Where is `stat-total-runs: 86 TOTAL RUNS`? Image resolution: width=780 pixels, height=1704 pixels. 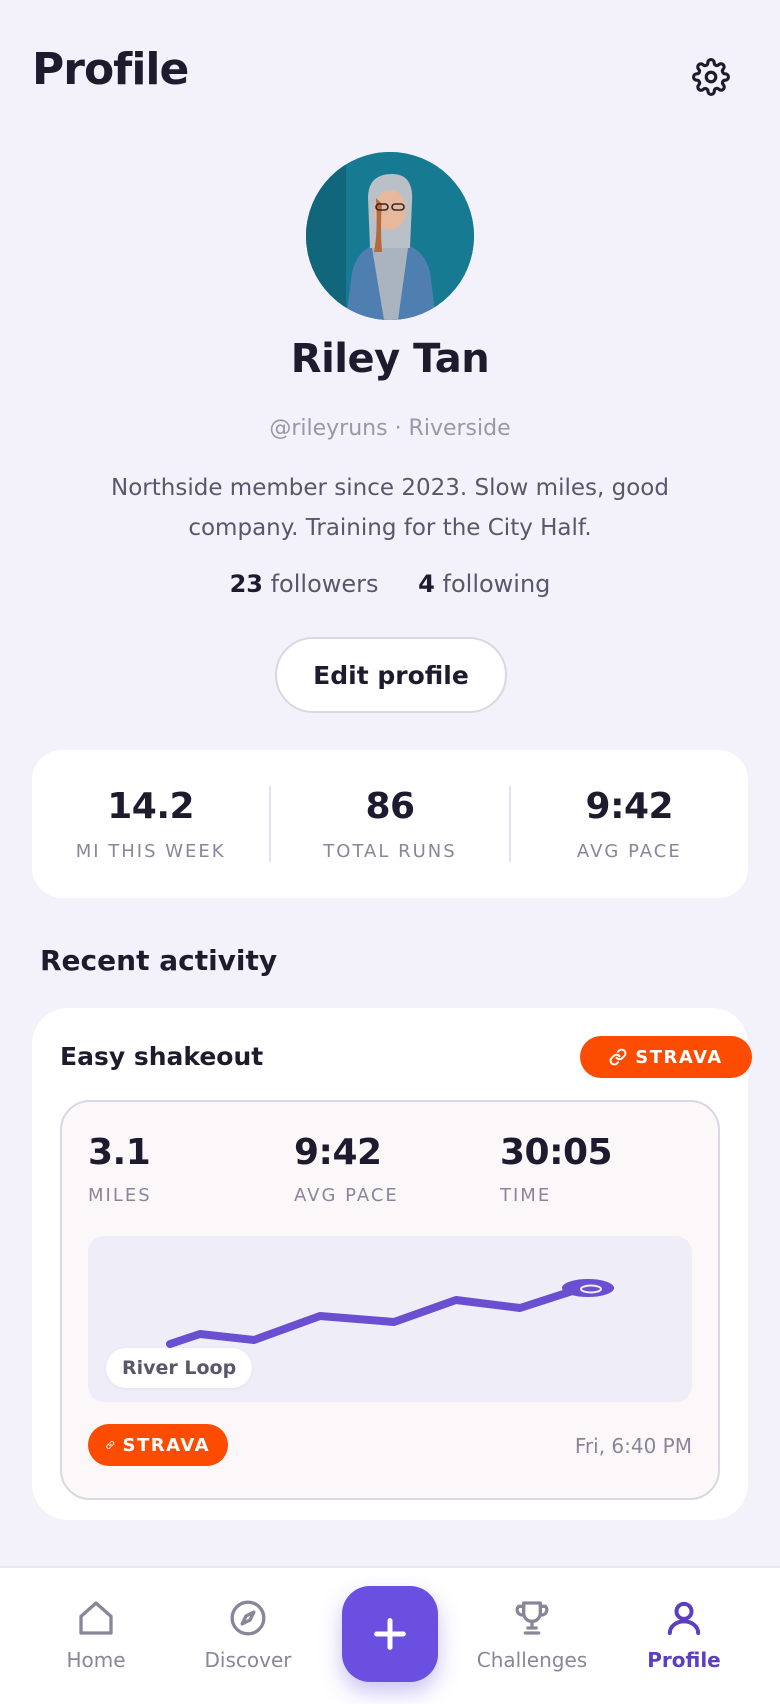
stat-total-runs: 86 TOTAL RUNS is located at coordinates (388, 824).